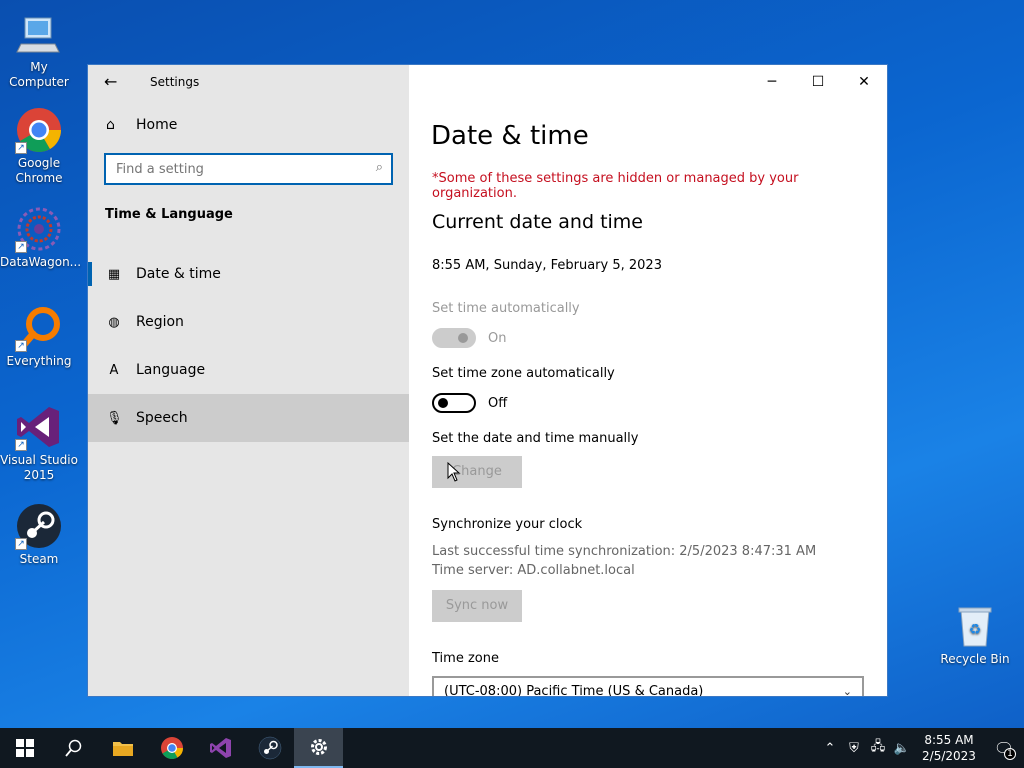 The image size is (1024, 768). What do you see at coordinates (498, 403) in the screenshot?
I see `set-tz-auto-state: Off` at bounding box center [498, 403].